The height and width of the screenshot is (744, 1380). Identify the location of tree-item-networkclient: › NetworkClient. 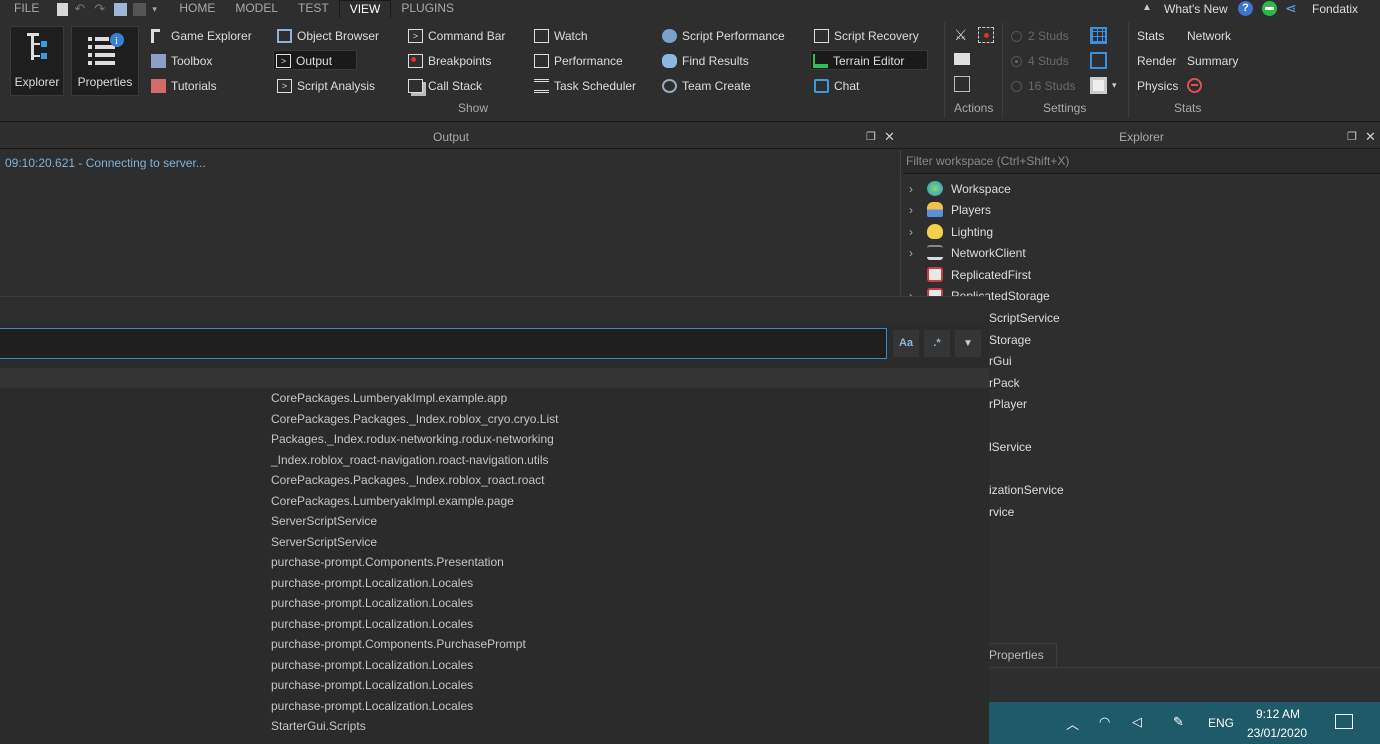
(967, 253).